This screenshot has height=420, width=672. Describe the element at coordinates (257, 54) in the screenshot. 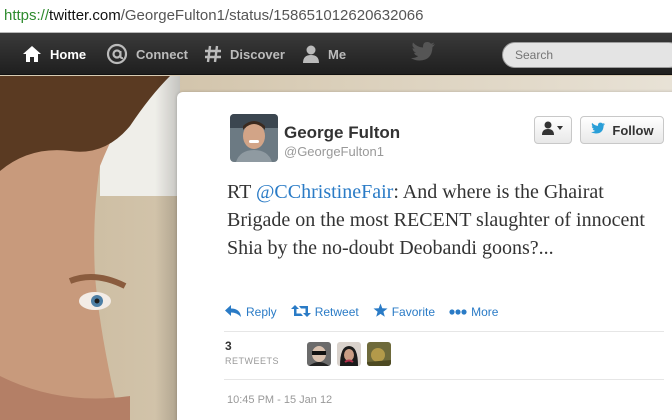

I see `nav-discover-label: Discover` at that location.